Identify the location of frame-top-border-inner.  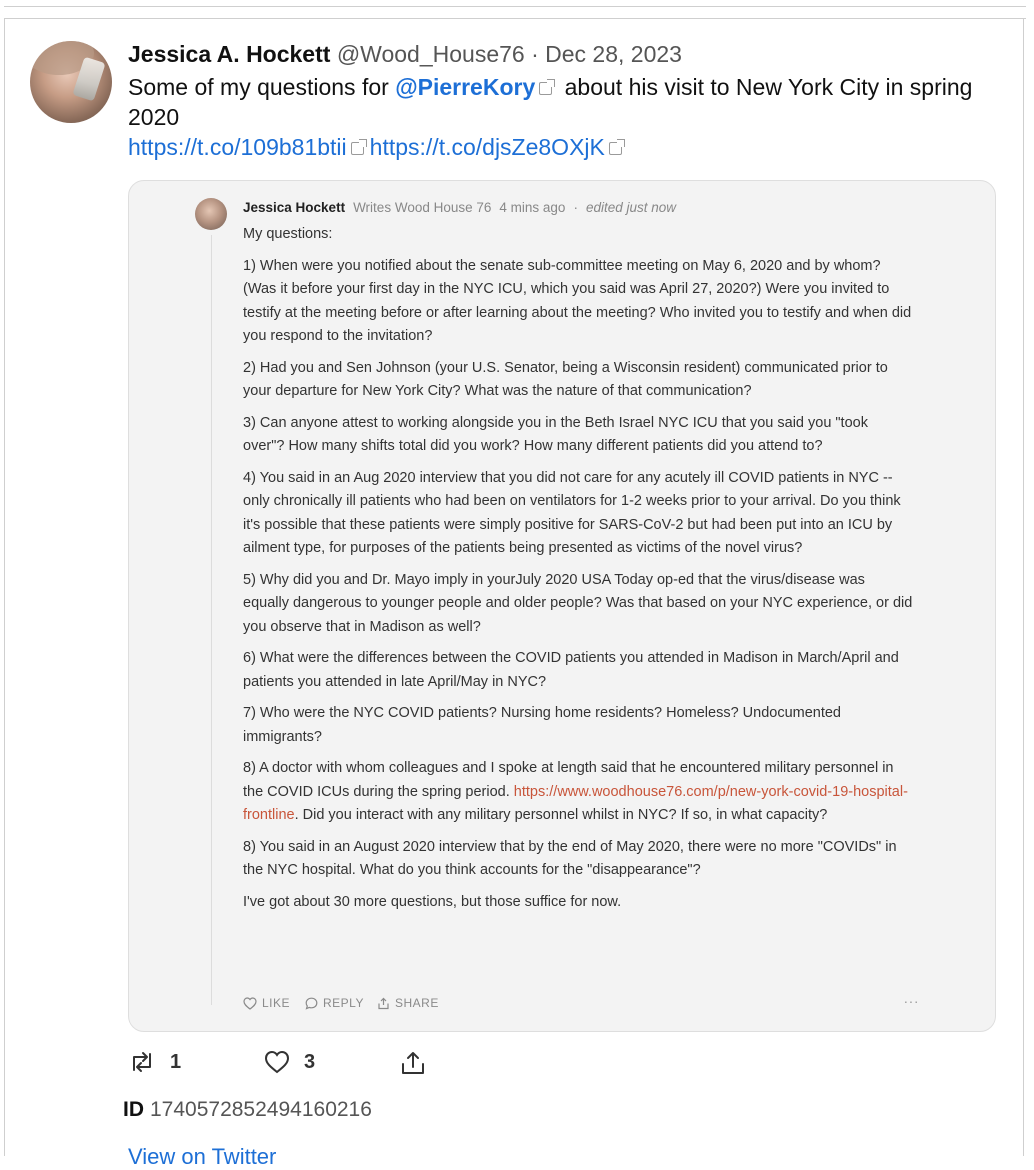
(515, 18).